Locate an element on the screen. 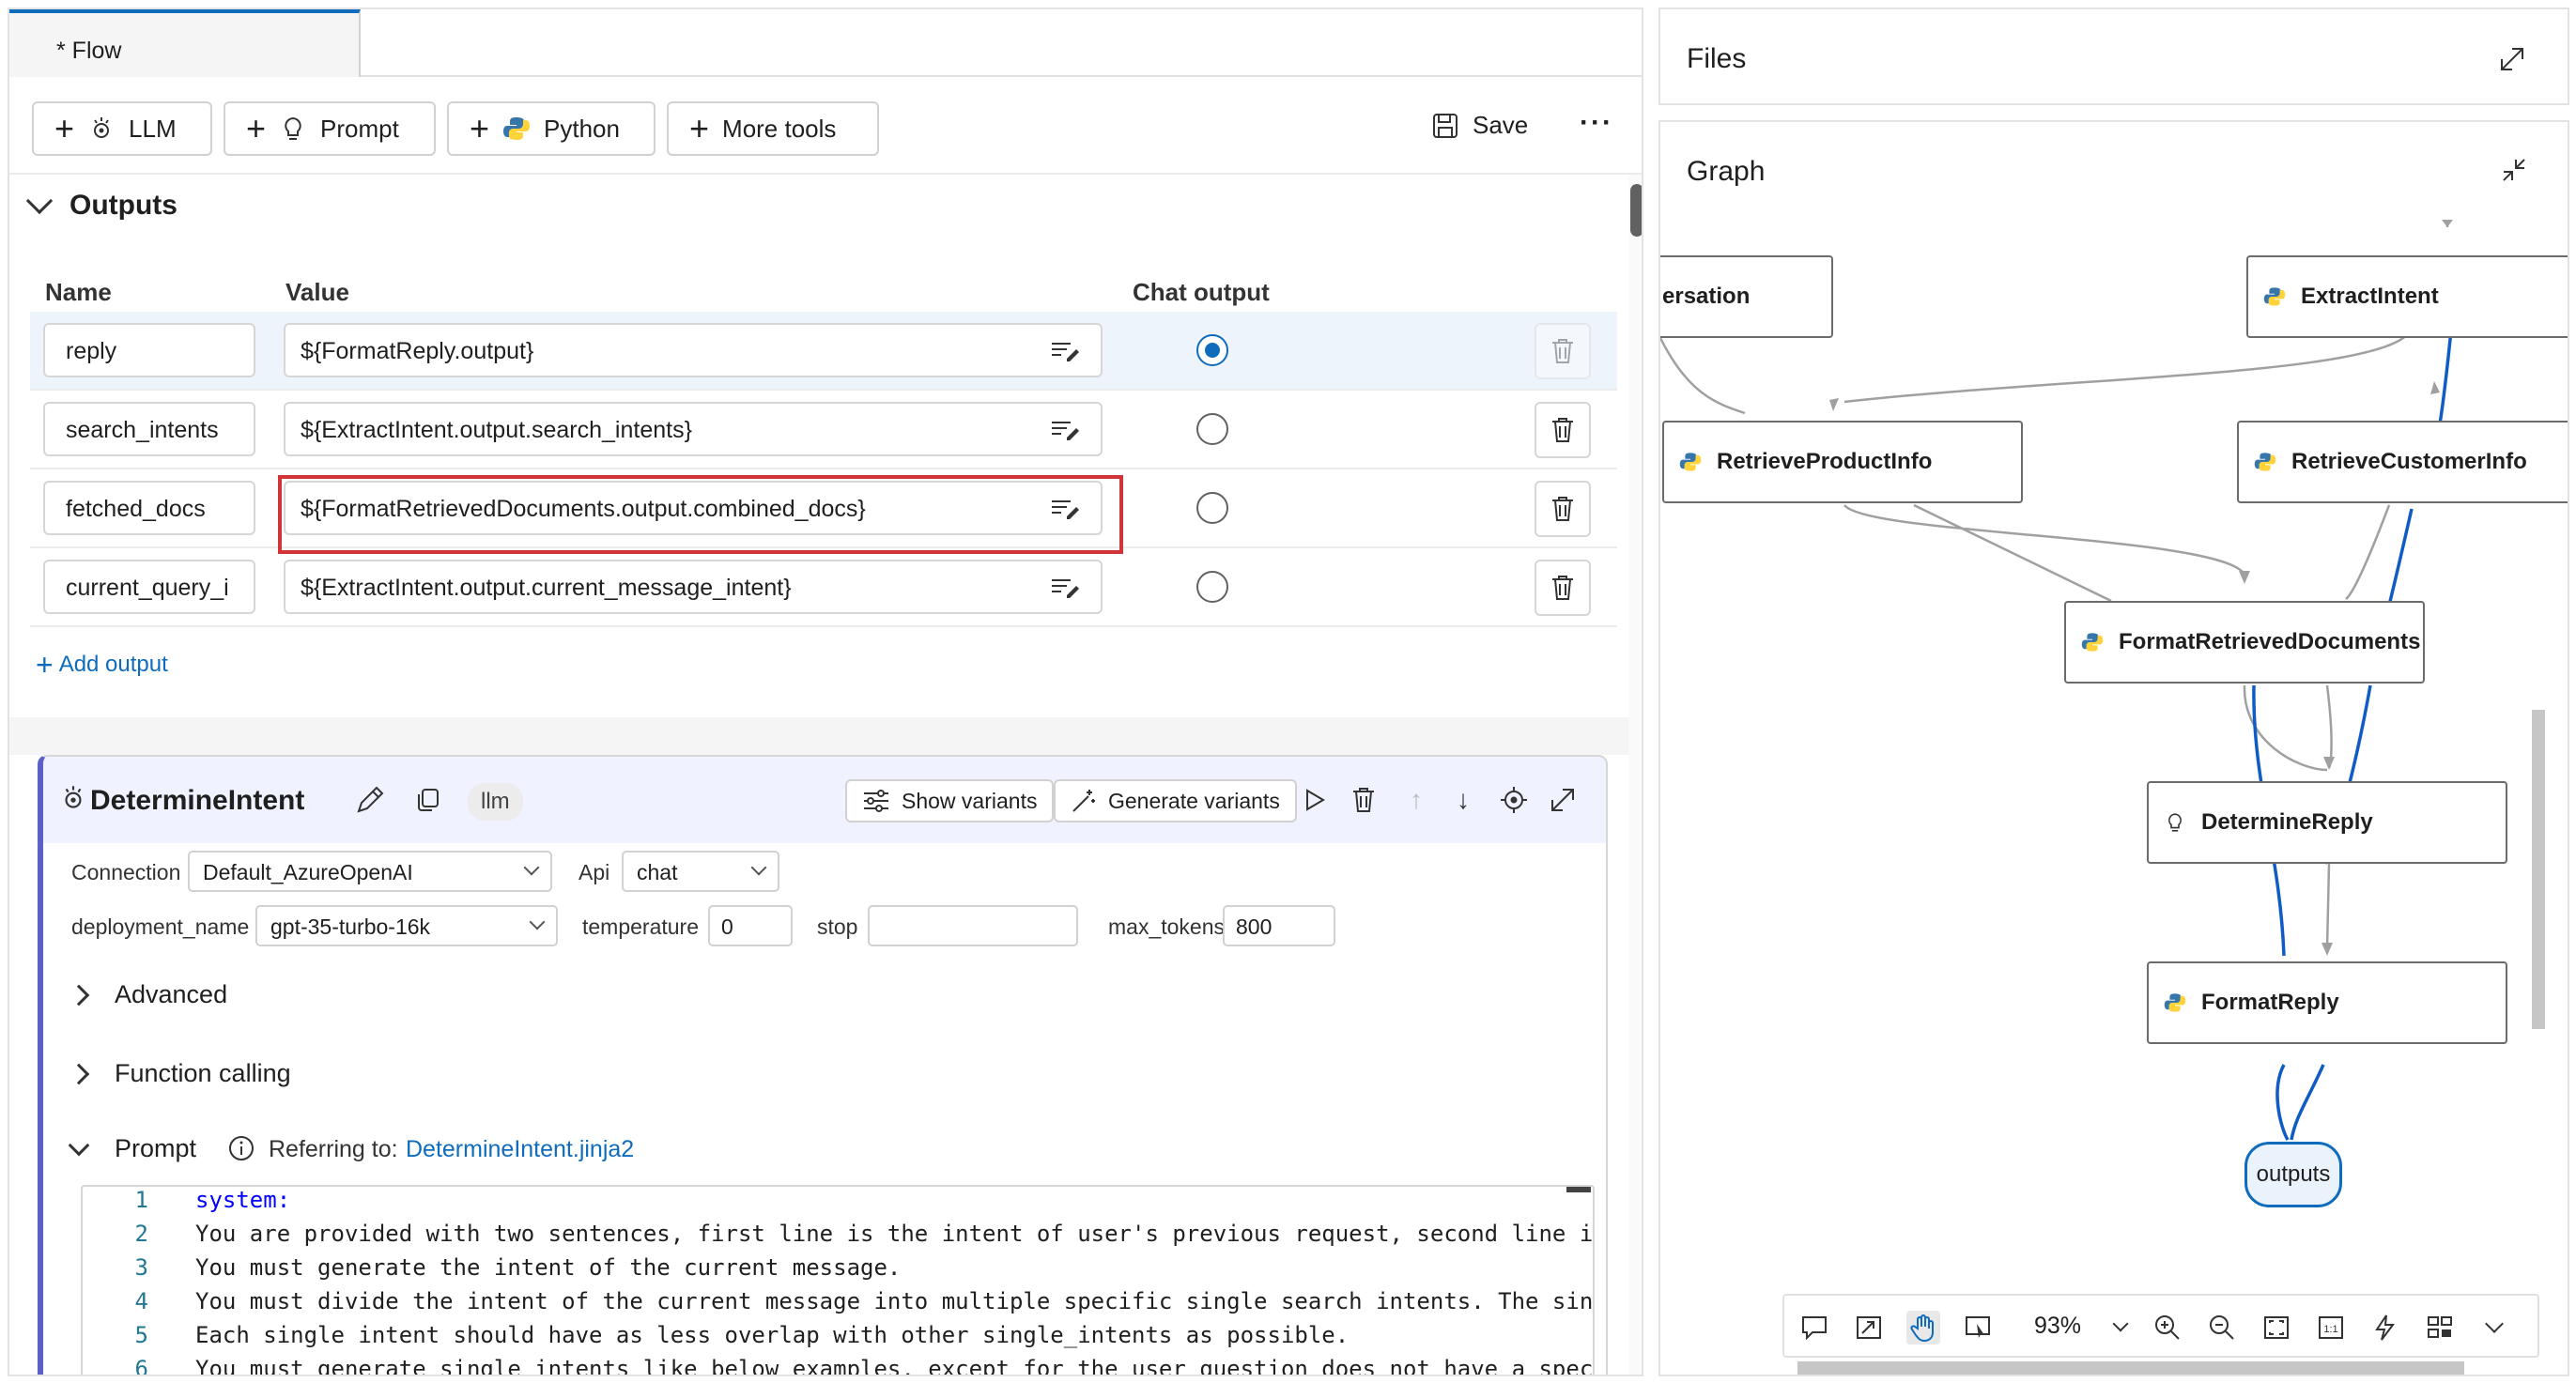 The height and width of the screenshot is (1383, 2576). graph-node-extractintent: ExtractIntent is located at coordinates (2407, 296).